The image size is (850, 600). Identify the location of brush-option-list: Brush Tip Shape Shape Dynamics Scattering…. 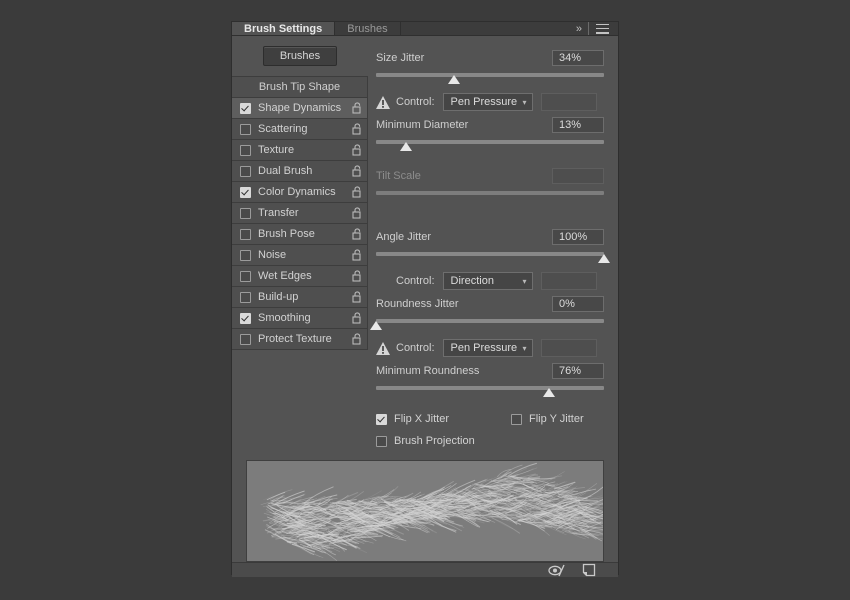
(300, 213).